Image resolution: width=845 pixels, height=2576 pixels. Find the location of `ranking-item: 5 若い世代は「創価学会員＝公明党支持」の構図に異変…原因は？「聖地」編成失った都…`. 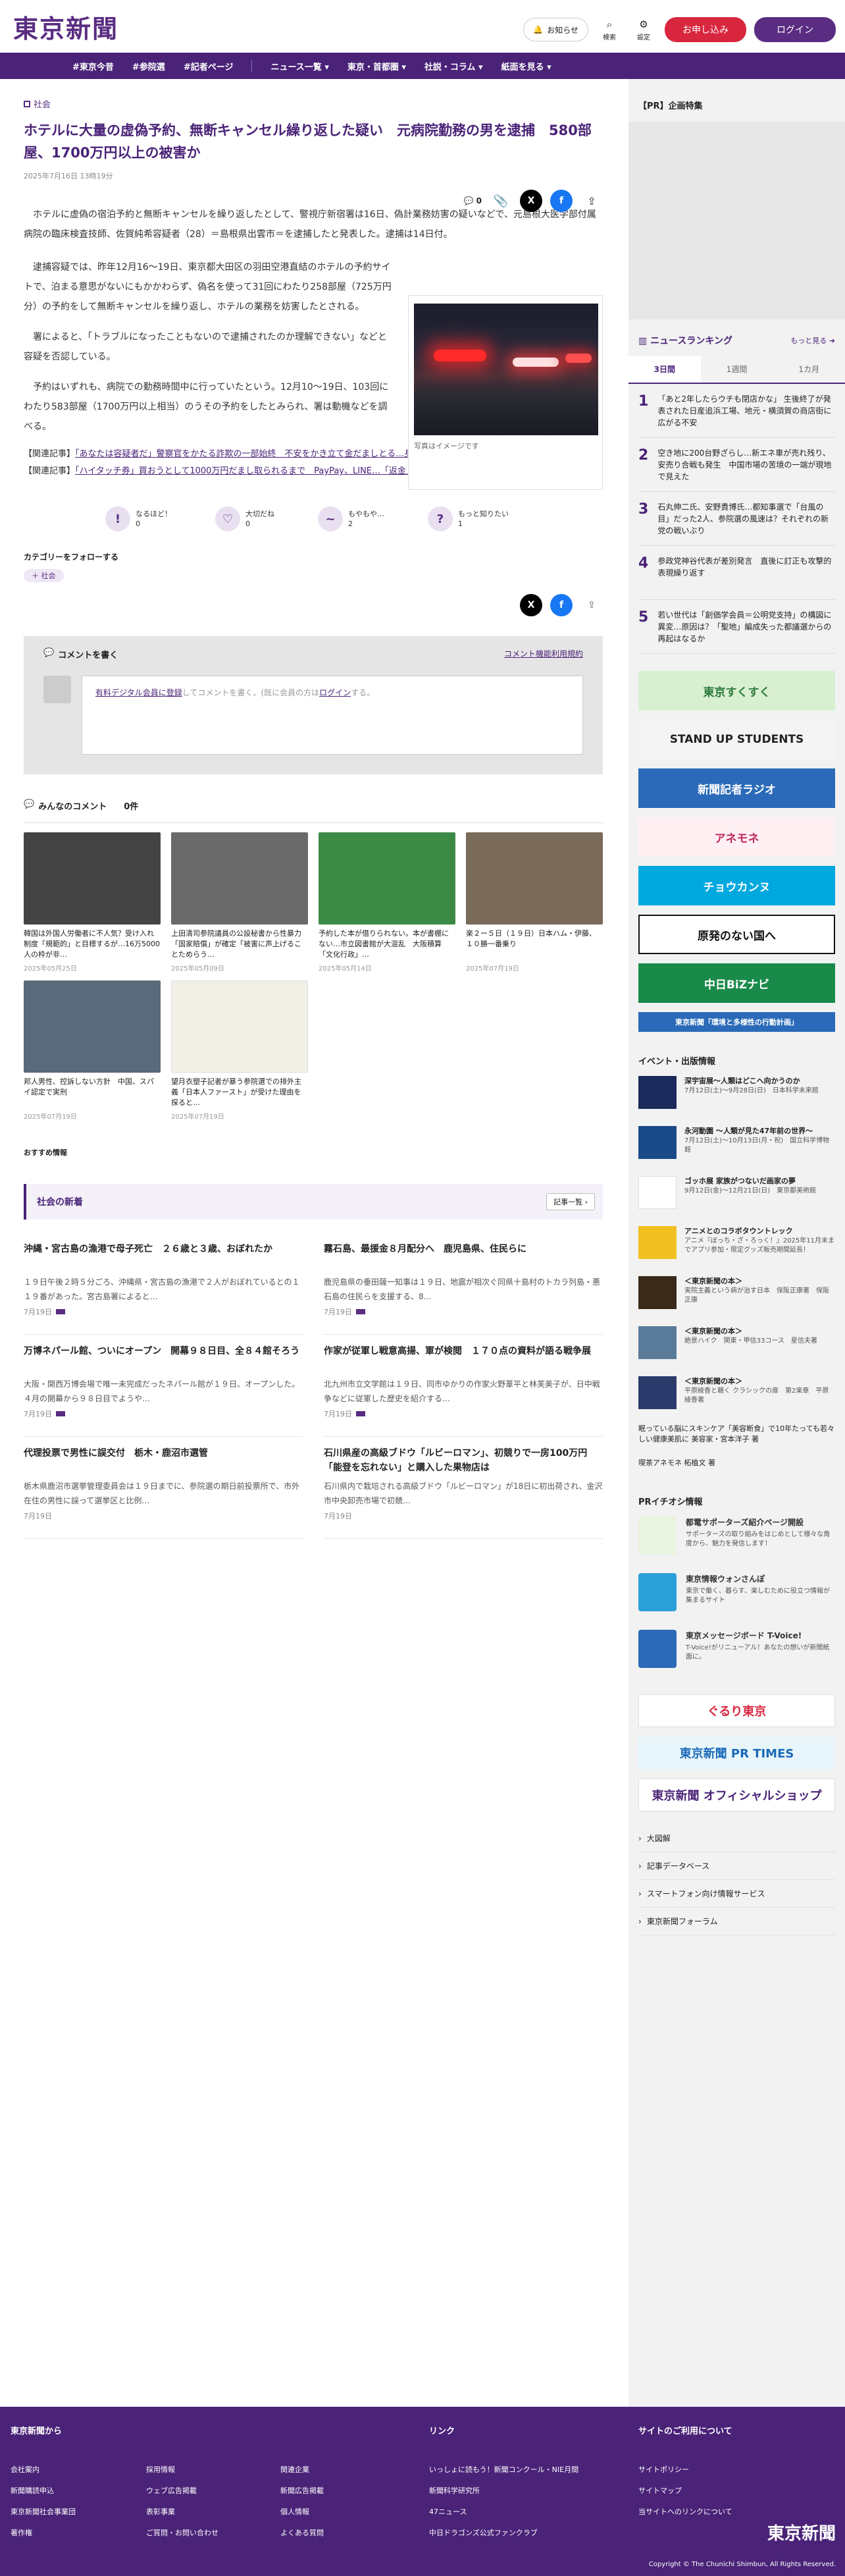

ranking-item: 5 若い世代は「創価学会員＝公明党支持」の構図に異変…原因は？「聖地」編成失った都… is located at coordinates (737, 627).